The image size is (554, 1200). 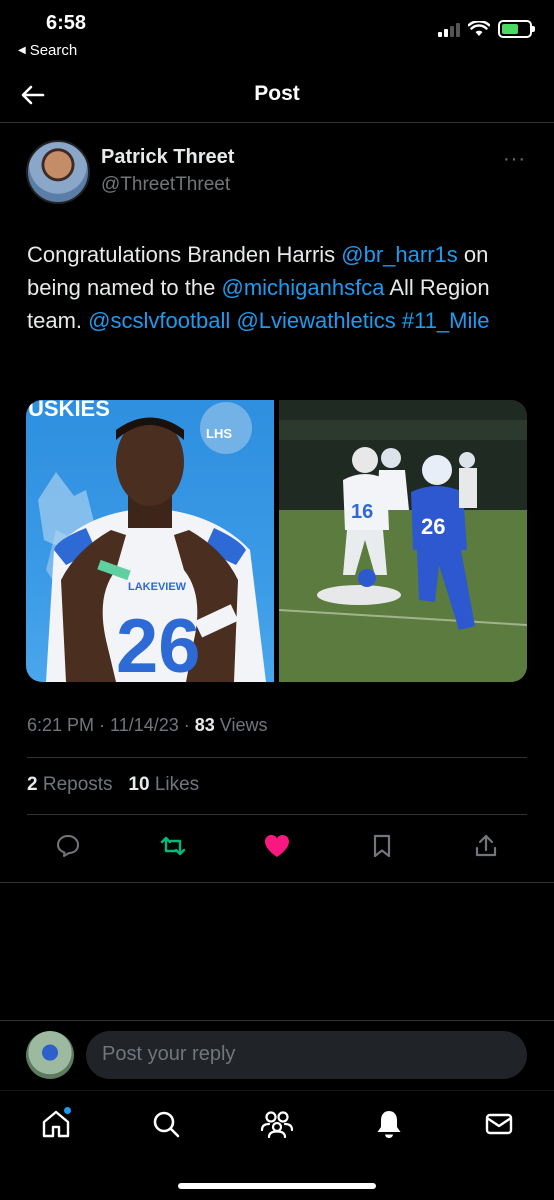 I want to click on tab-communities, so click(x=277, y=1124).